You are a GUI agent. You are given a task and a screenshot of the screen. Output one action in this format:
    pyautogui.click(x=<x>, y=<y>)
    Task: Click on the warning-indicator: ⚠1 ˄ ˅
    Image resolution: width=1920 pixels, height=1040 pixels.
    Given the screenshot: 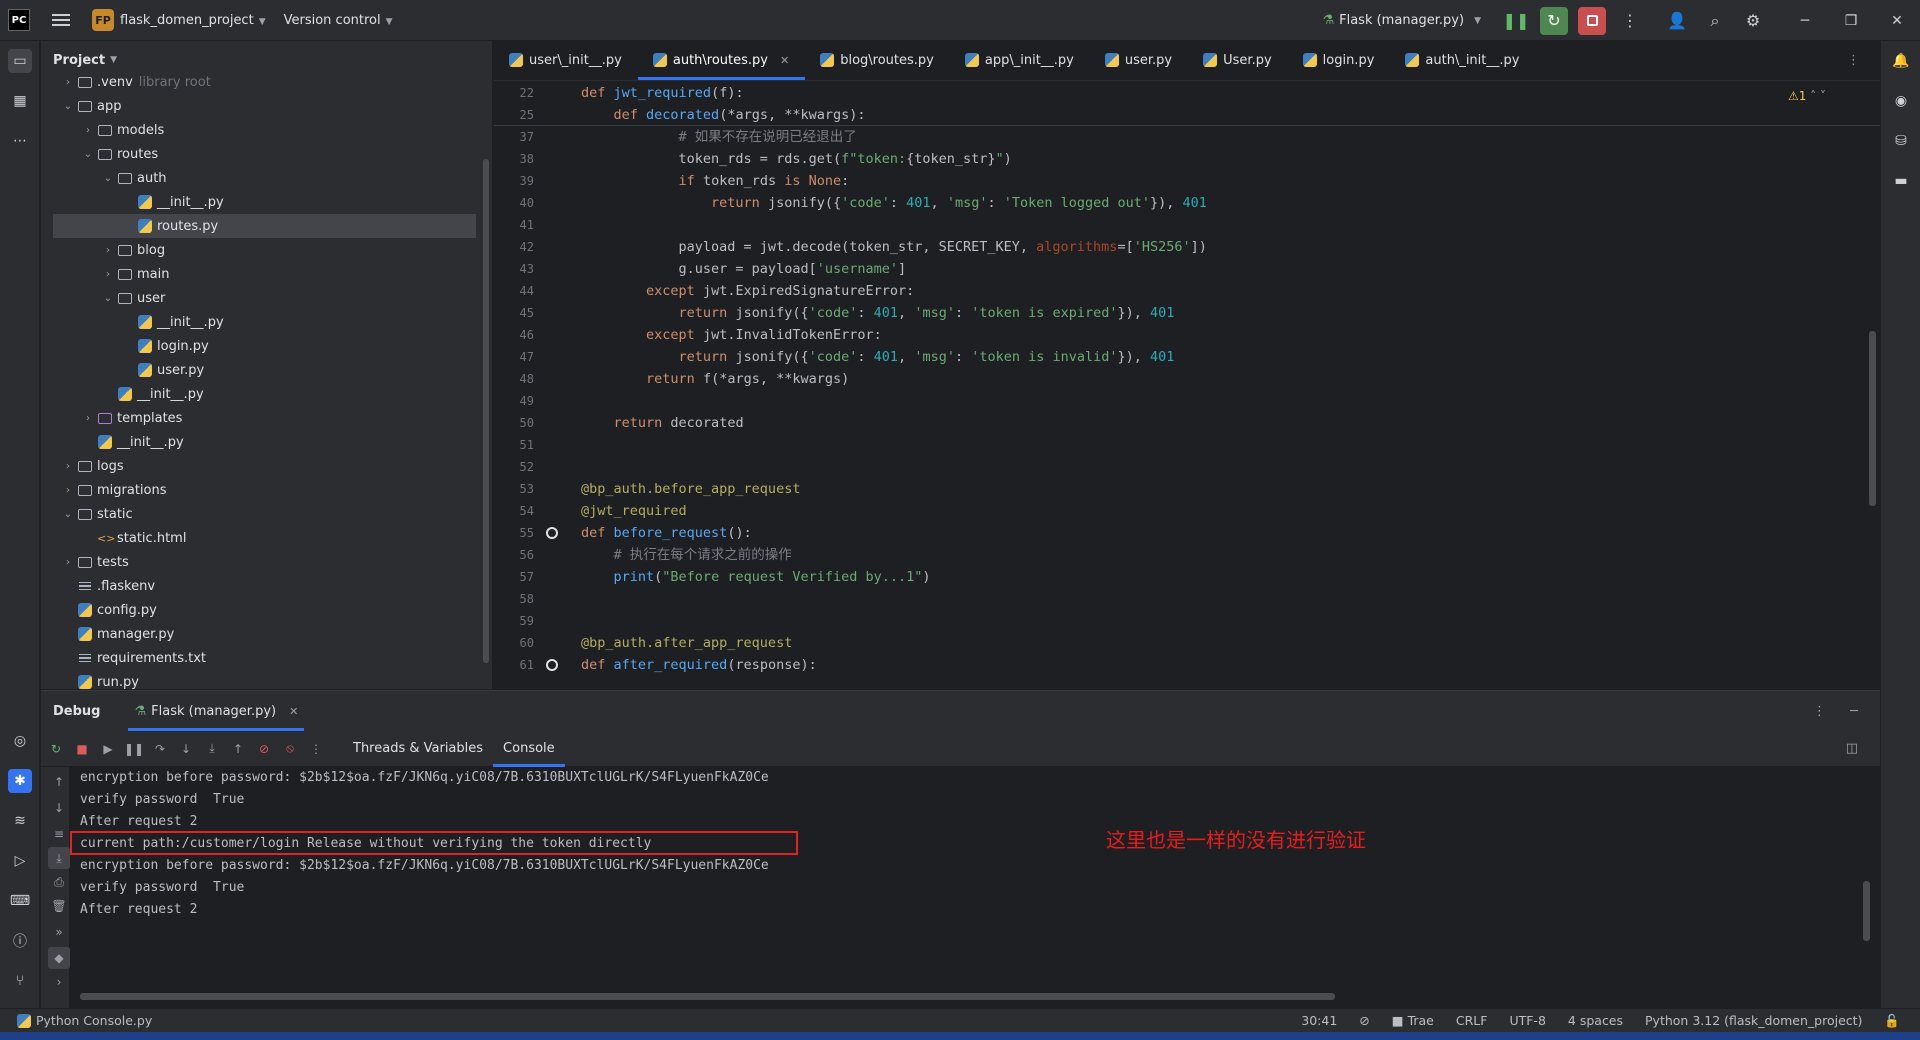 What is the action you would take?
    pyautogui.click(x=1807, y=96)
    